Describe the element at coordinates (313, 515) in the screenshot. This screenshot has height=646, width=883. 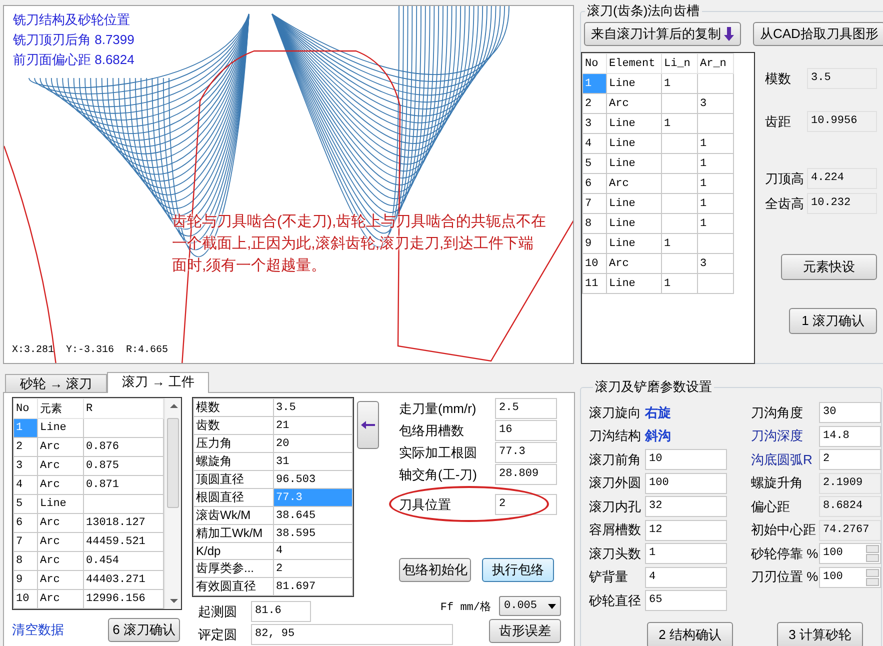
I see `property-value: 38.645` at that location.